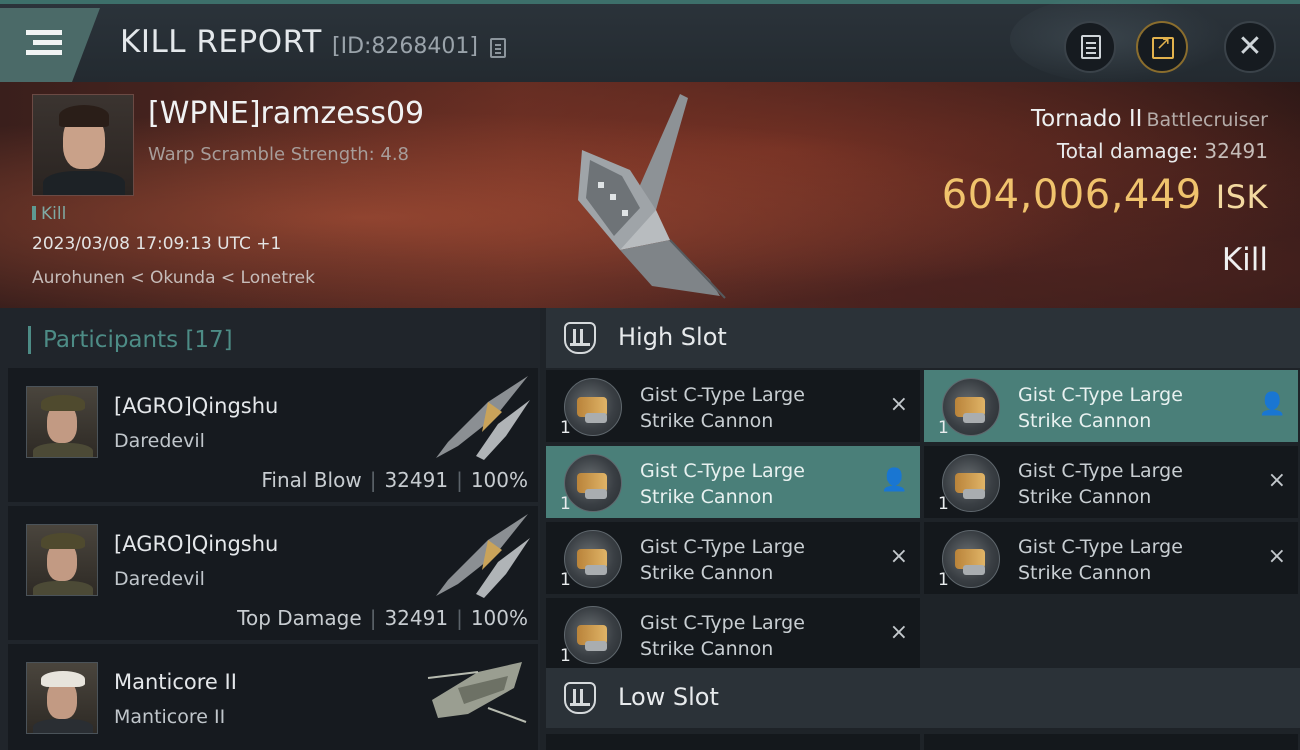 The width and height of the screenshot is (1300, 750). What do you see at coordinates (498, 48) in the screenshot?
I see `copy-icon` at bounding box center [498, 48].